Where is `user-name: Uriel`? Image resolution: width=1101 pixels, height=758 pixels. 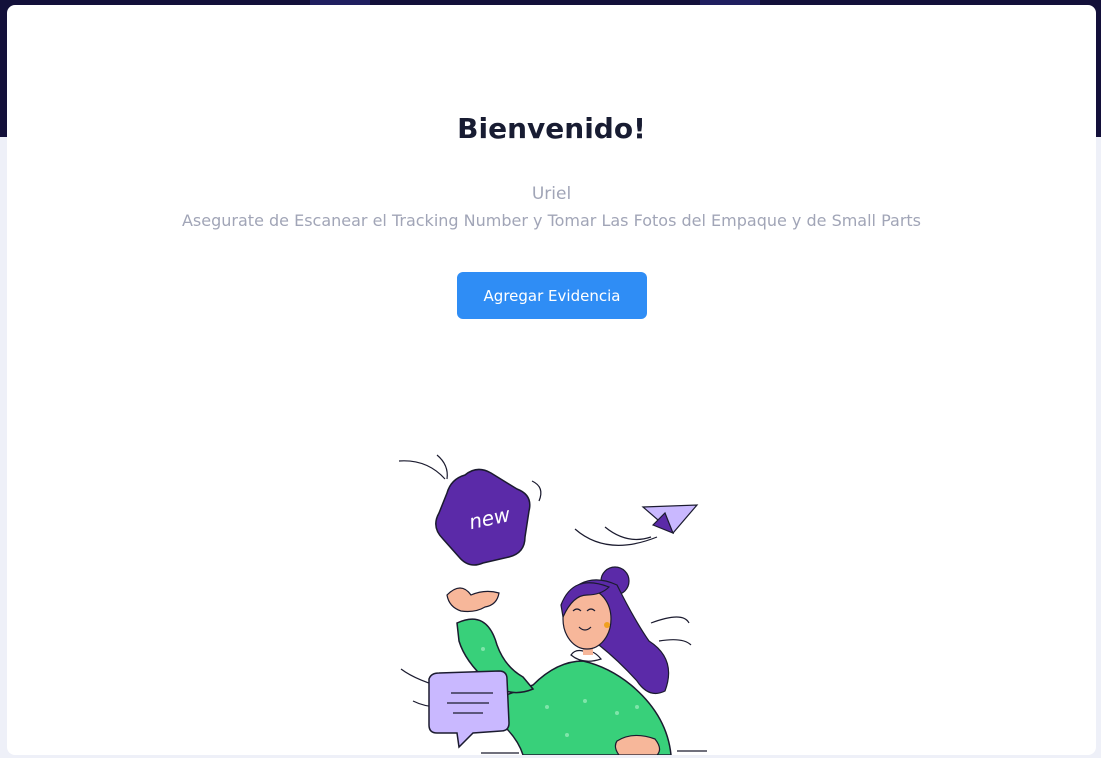
user-name: Uriel is located at coordinates (551, 194).